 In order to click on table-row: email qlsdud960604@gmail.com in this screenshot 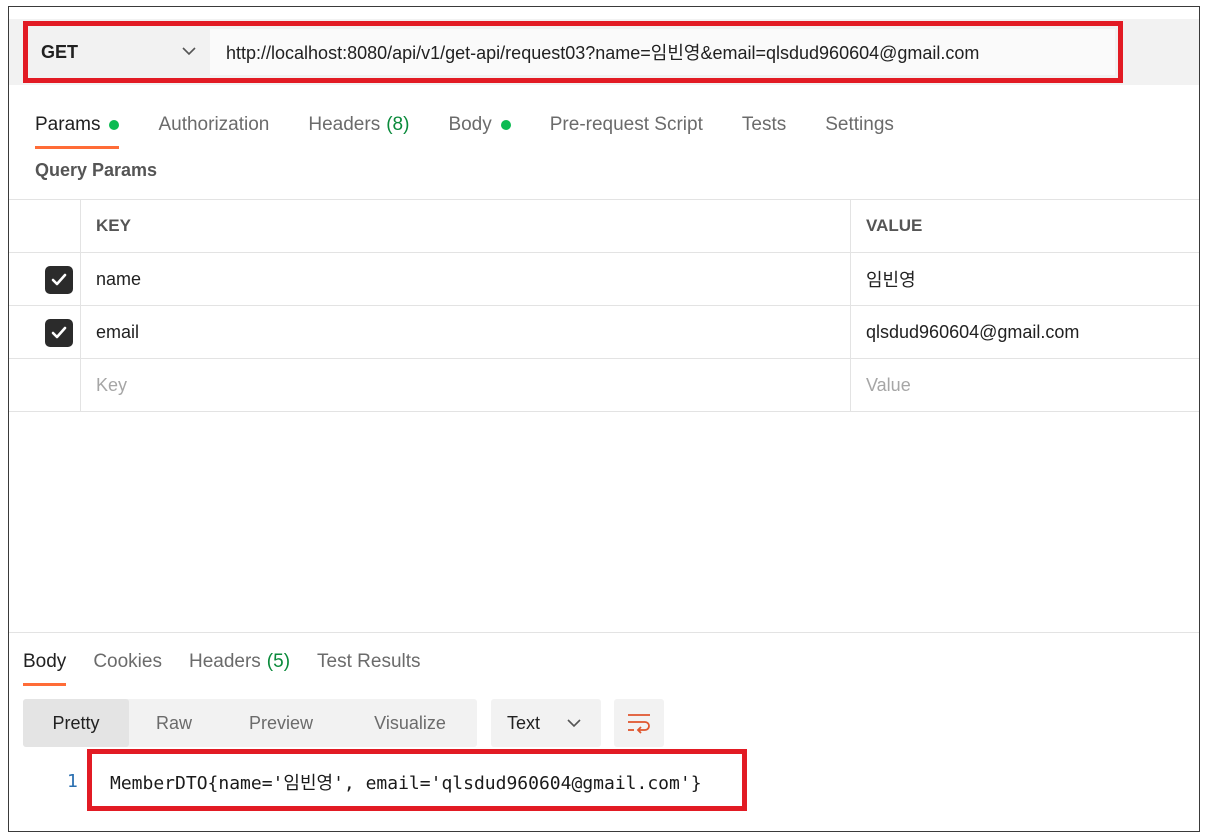, I will do `click(604, 332)`.